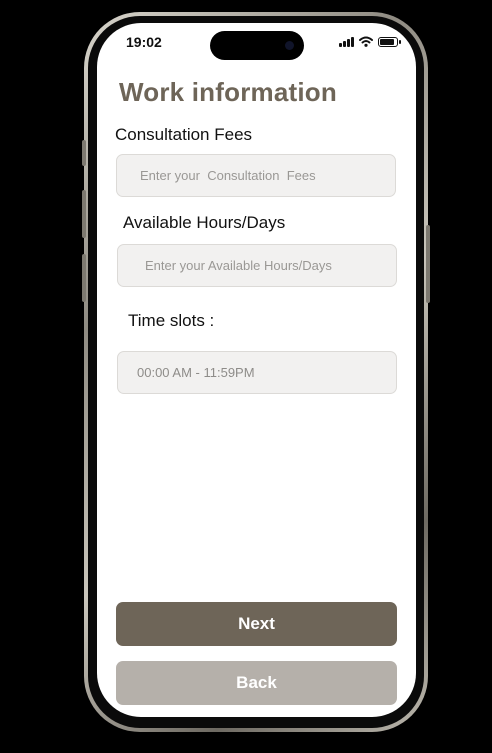 The image size is (492, 753). What do you see at coordinates (171, 320) in the screenshot?
I see `time-slots-label: Time slots :` at bounding box center [171, 320].